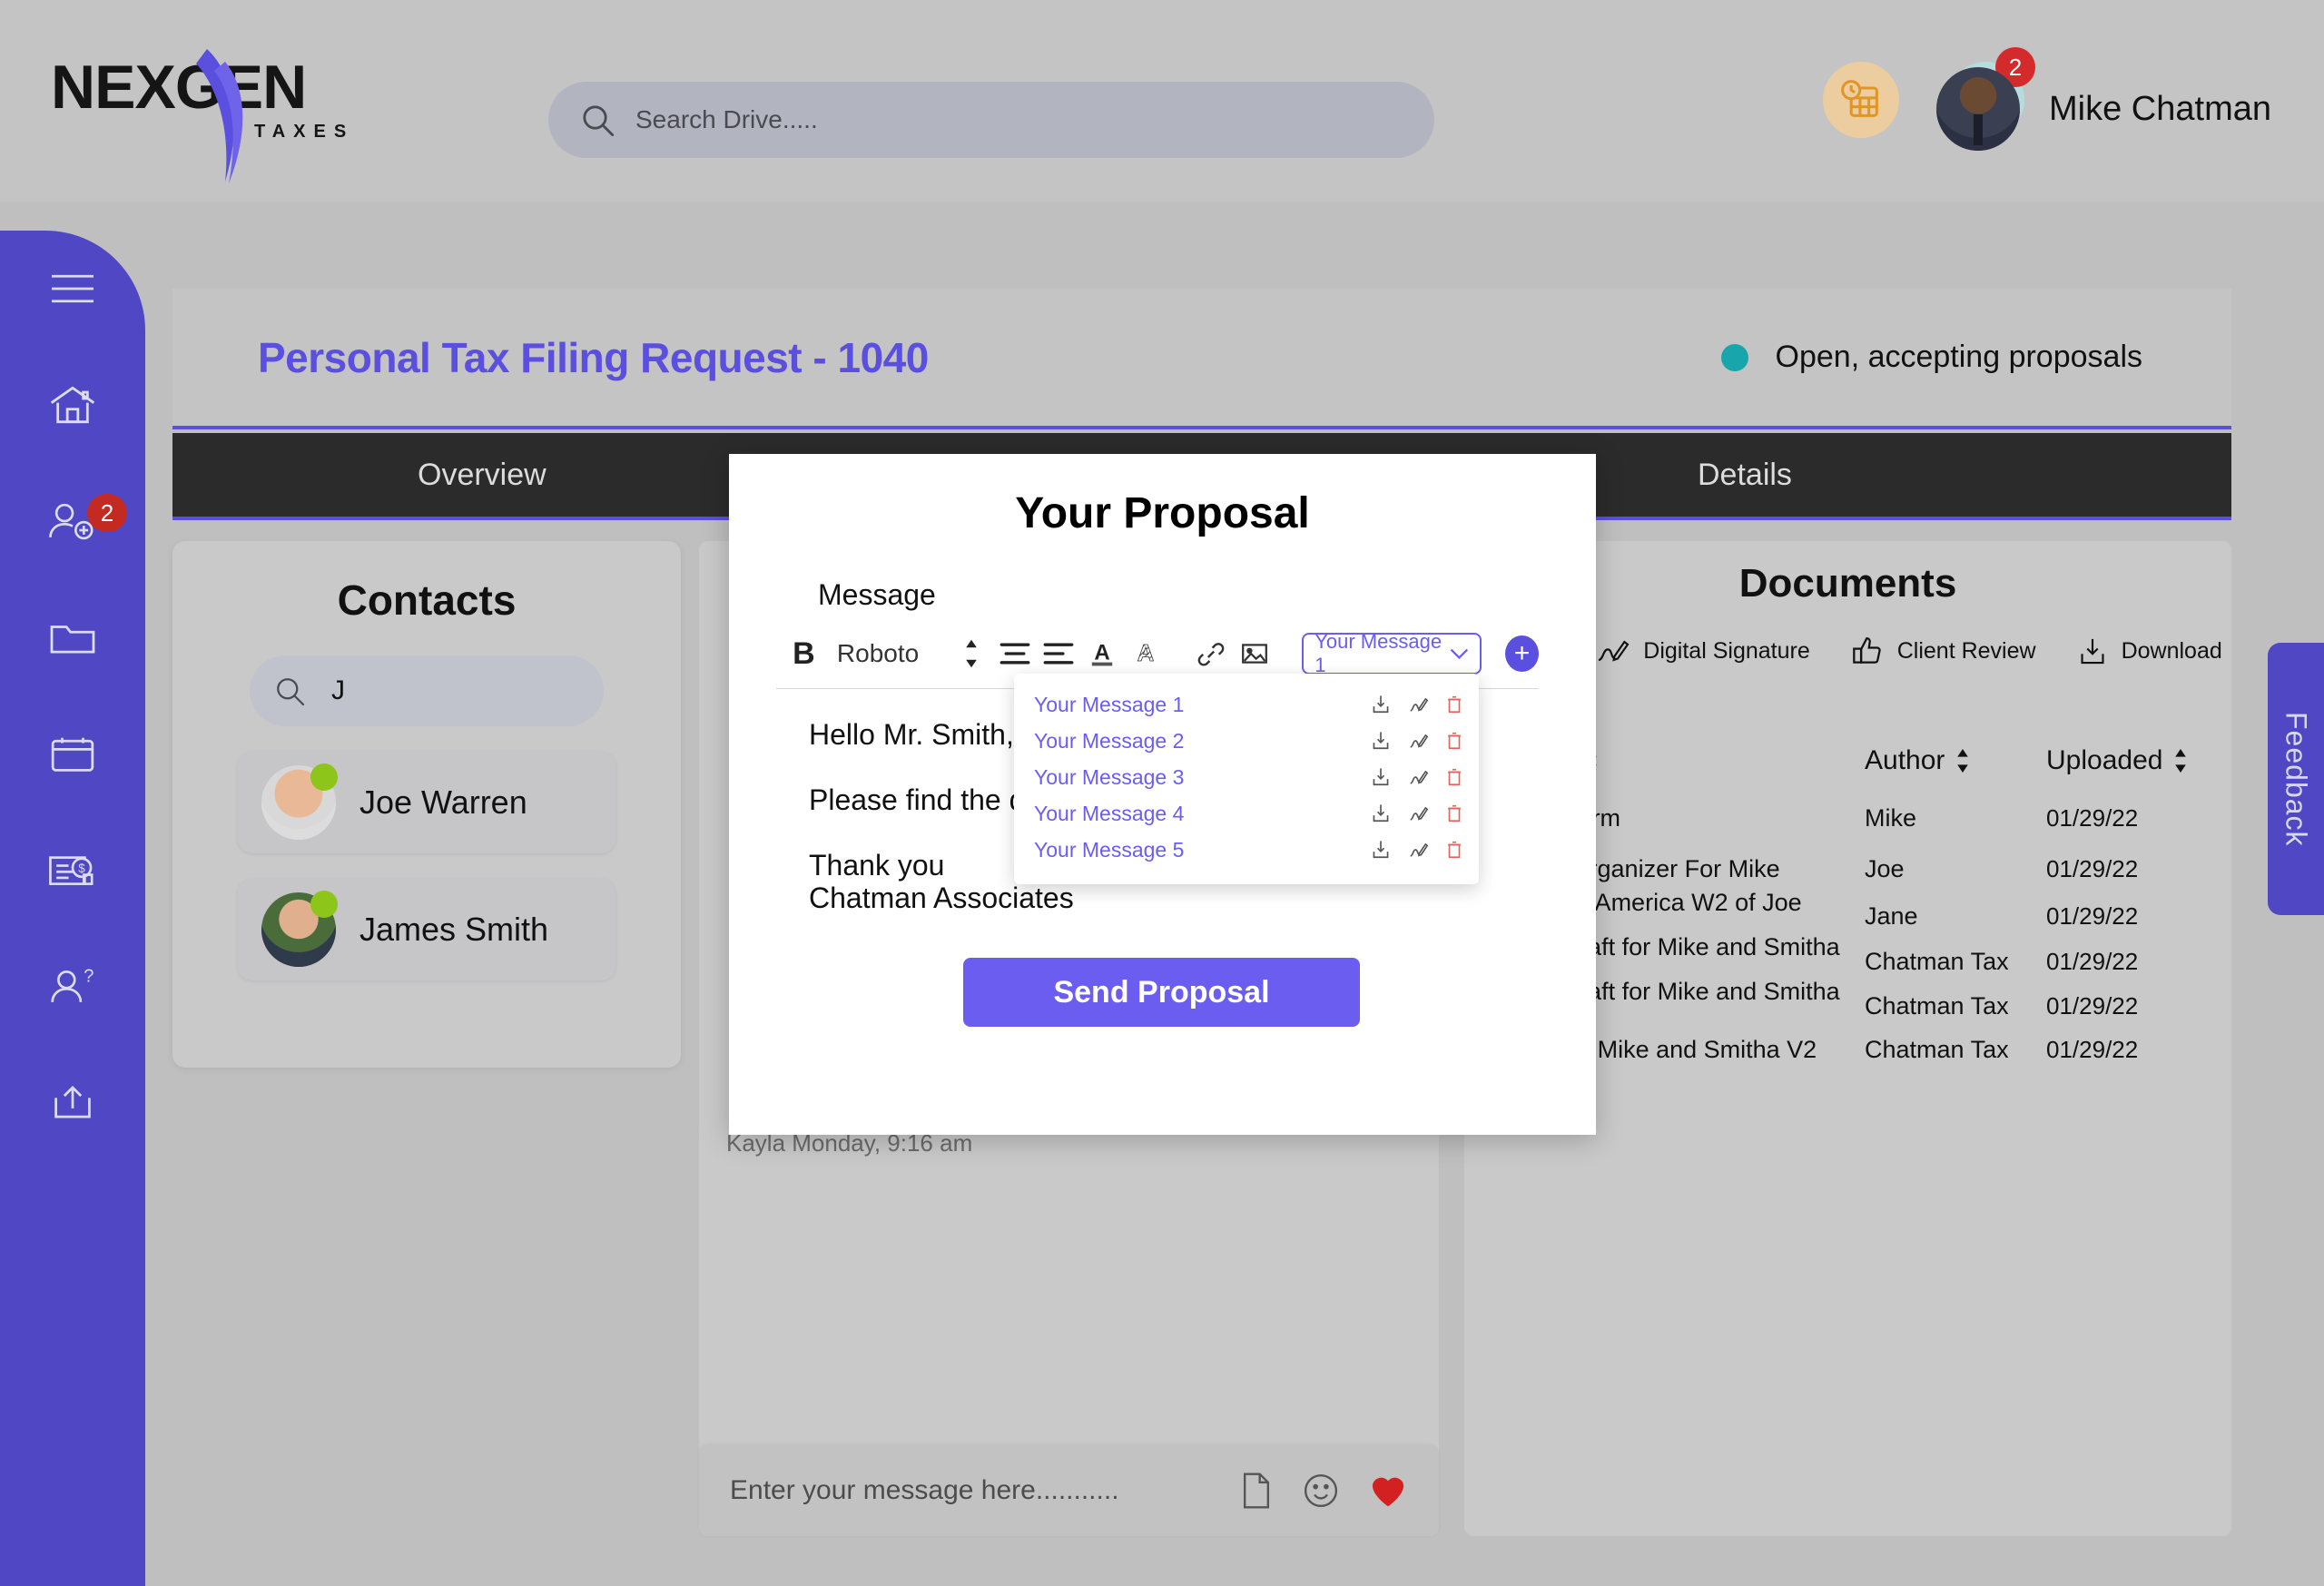 The width and height of the screenshot is (2324, 1586). I want to click on sort-icon, so click(2181, 761).